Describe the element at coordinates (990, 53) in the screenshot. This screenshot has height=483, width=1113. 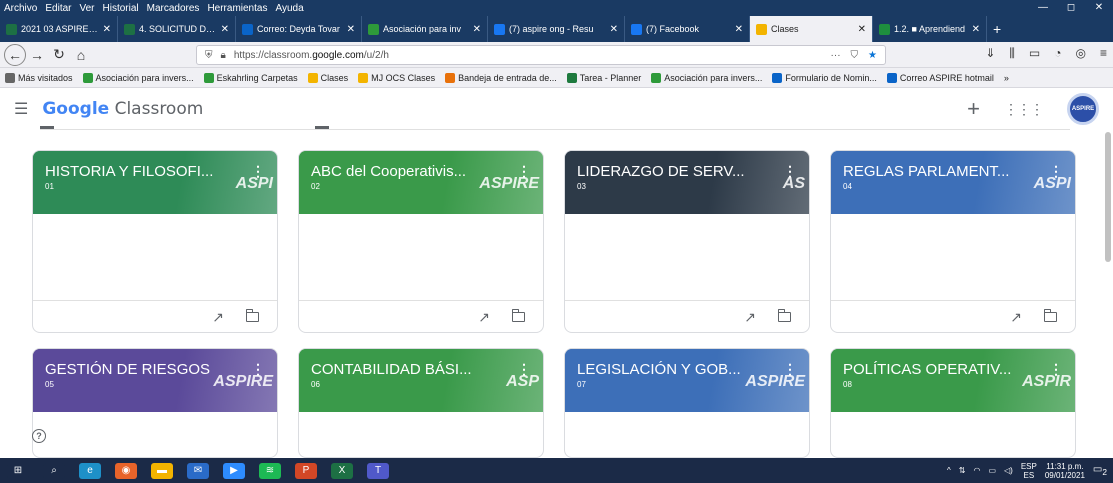
I see `download-icon: ⇓` at that location.